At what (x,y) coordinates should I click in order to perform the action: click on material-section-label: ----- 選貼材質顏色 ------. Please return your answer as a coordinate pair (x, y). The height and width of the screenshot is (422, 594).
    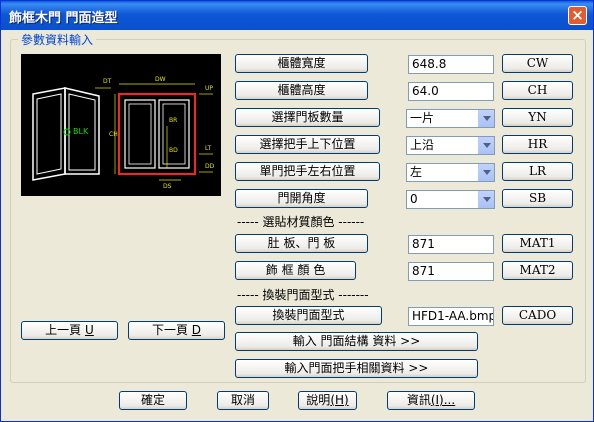
    Looking at the image, I should click on (301, 222).